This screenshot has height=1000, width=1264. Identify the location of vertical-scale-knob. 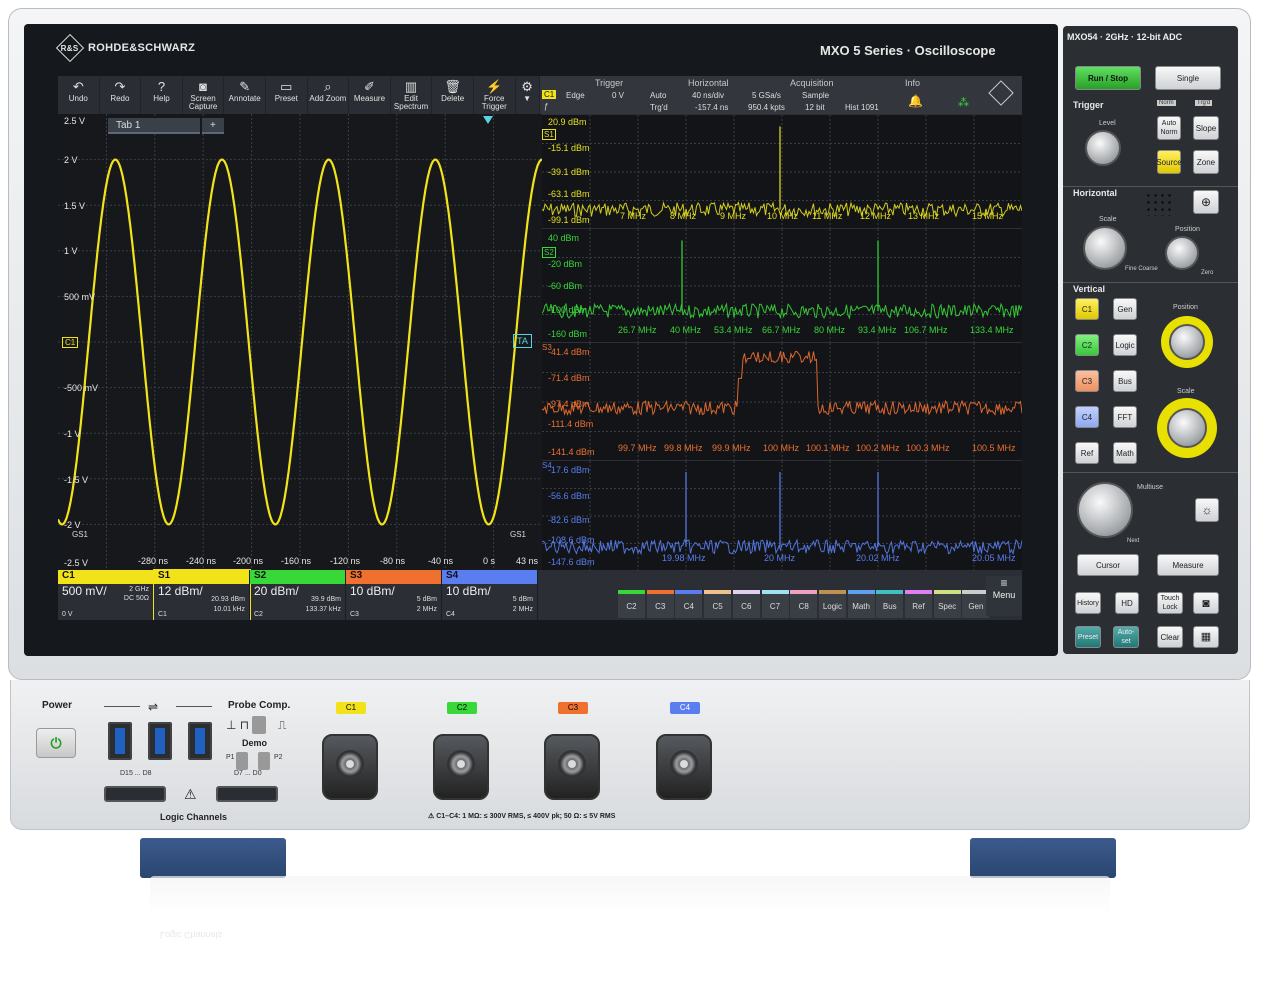
(1187, 428).